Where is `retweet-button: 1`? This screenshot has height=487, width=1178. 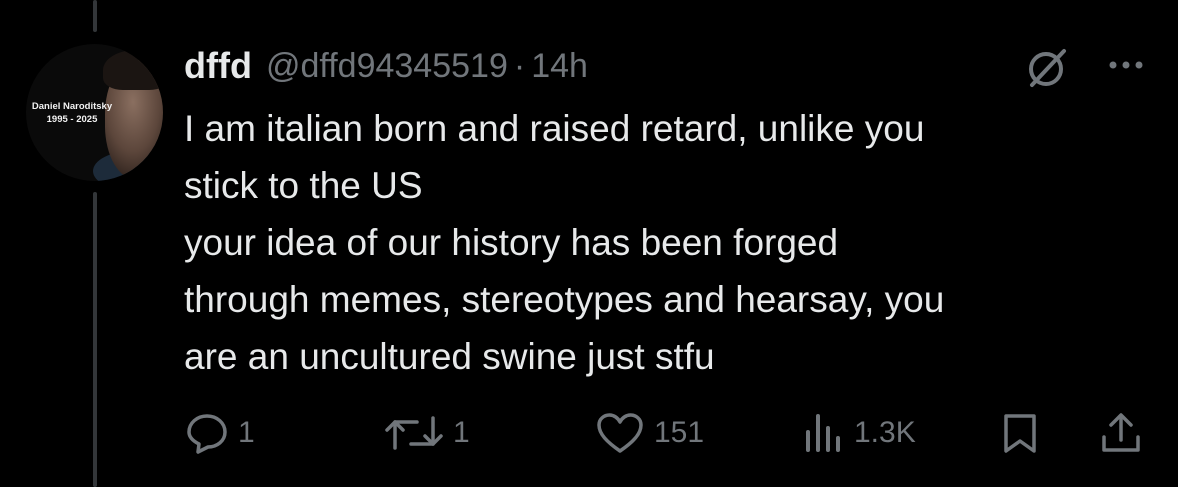 retweet-button: 1 is located at coordinates (426, 433).